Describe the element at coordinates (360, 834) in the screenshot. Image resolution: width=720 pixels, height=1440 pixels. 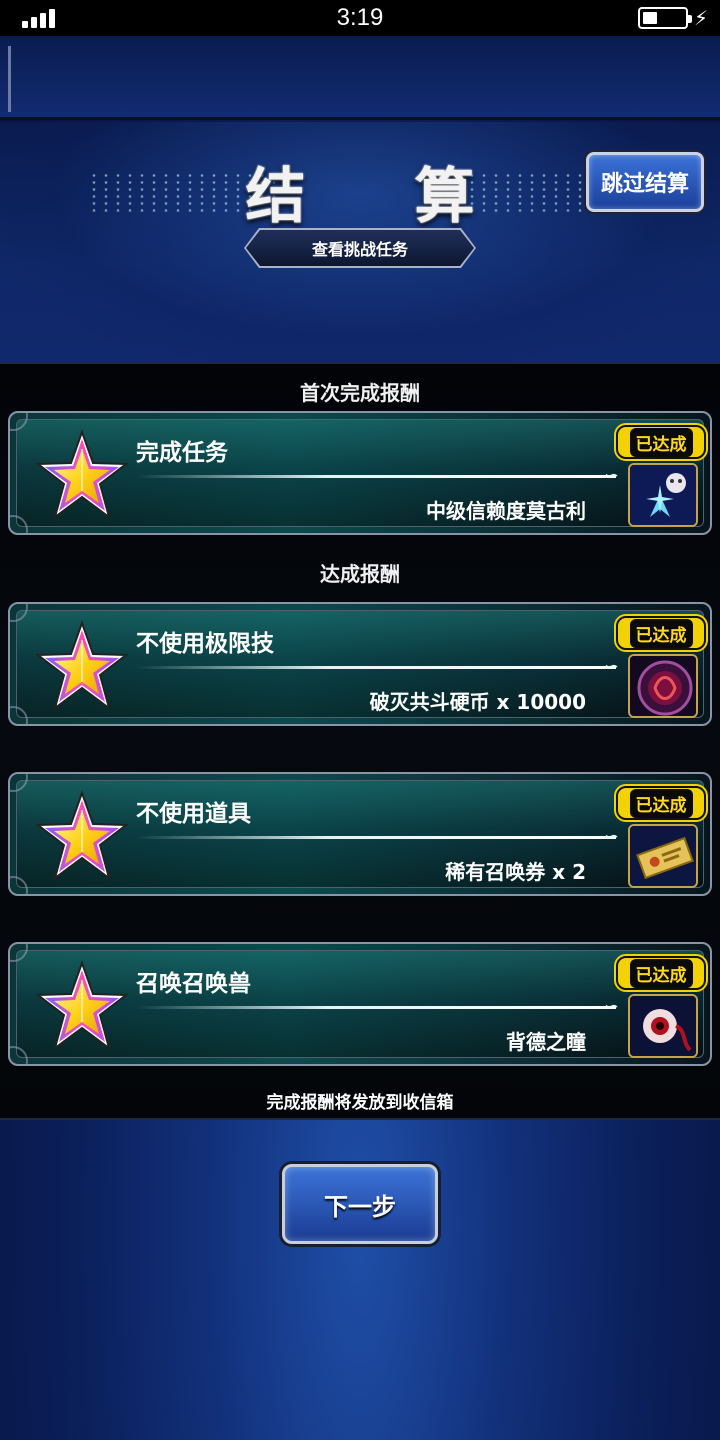
I see `task-card: 不使用道具 ∽ 稀有召唤券 x 2 已达成` at that location.